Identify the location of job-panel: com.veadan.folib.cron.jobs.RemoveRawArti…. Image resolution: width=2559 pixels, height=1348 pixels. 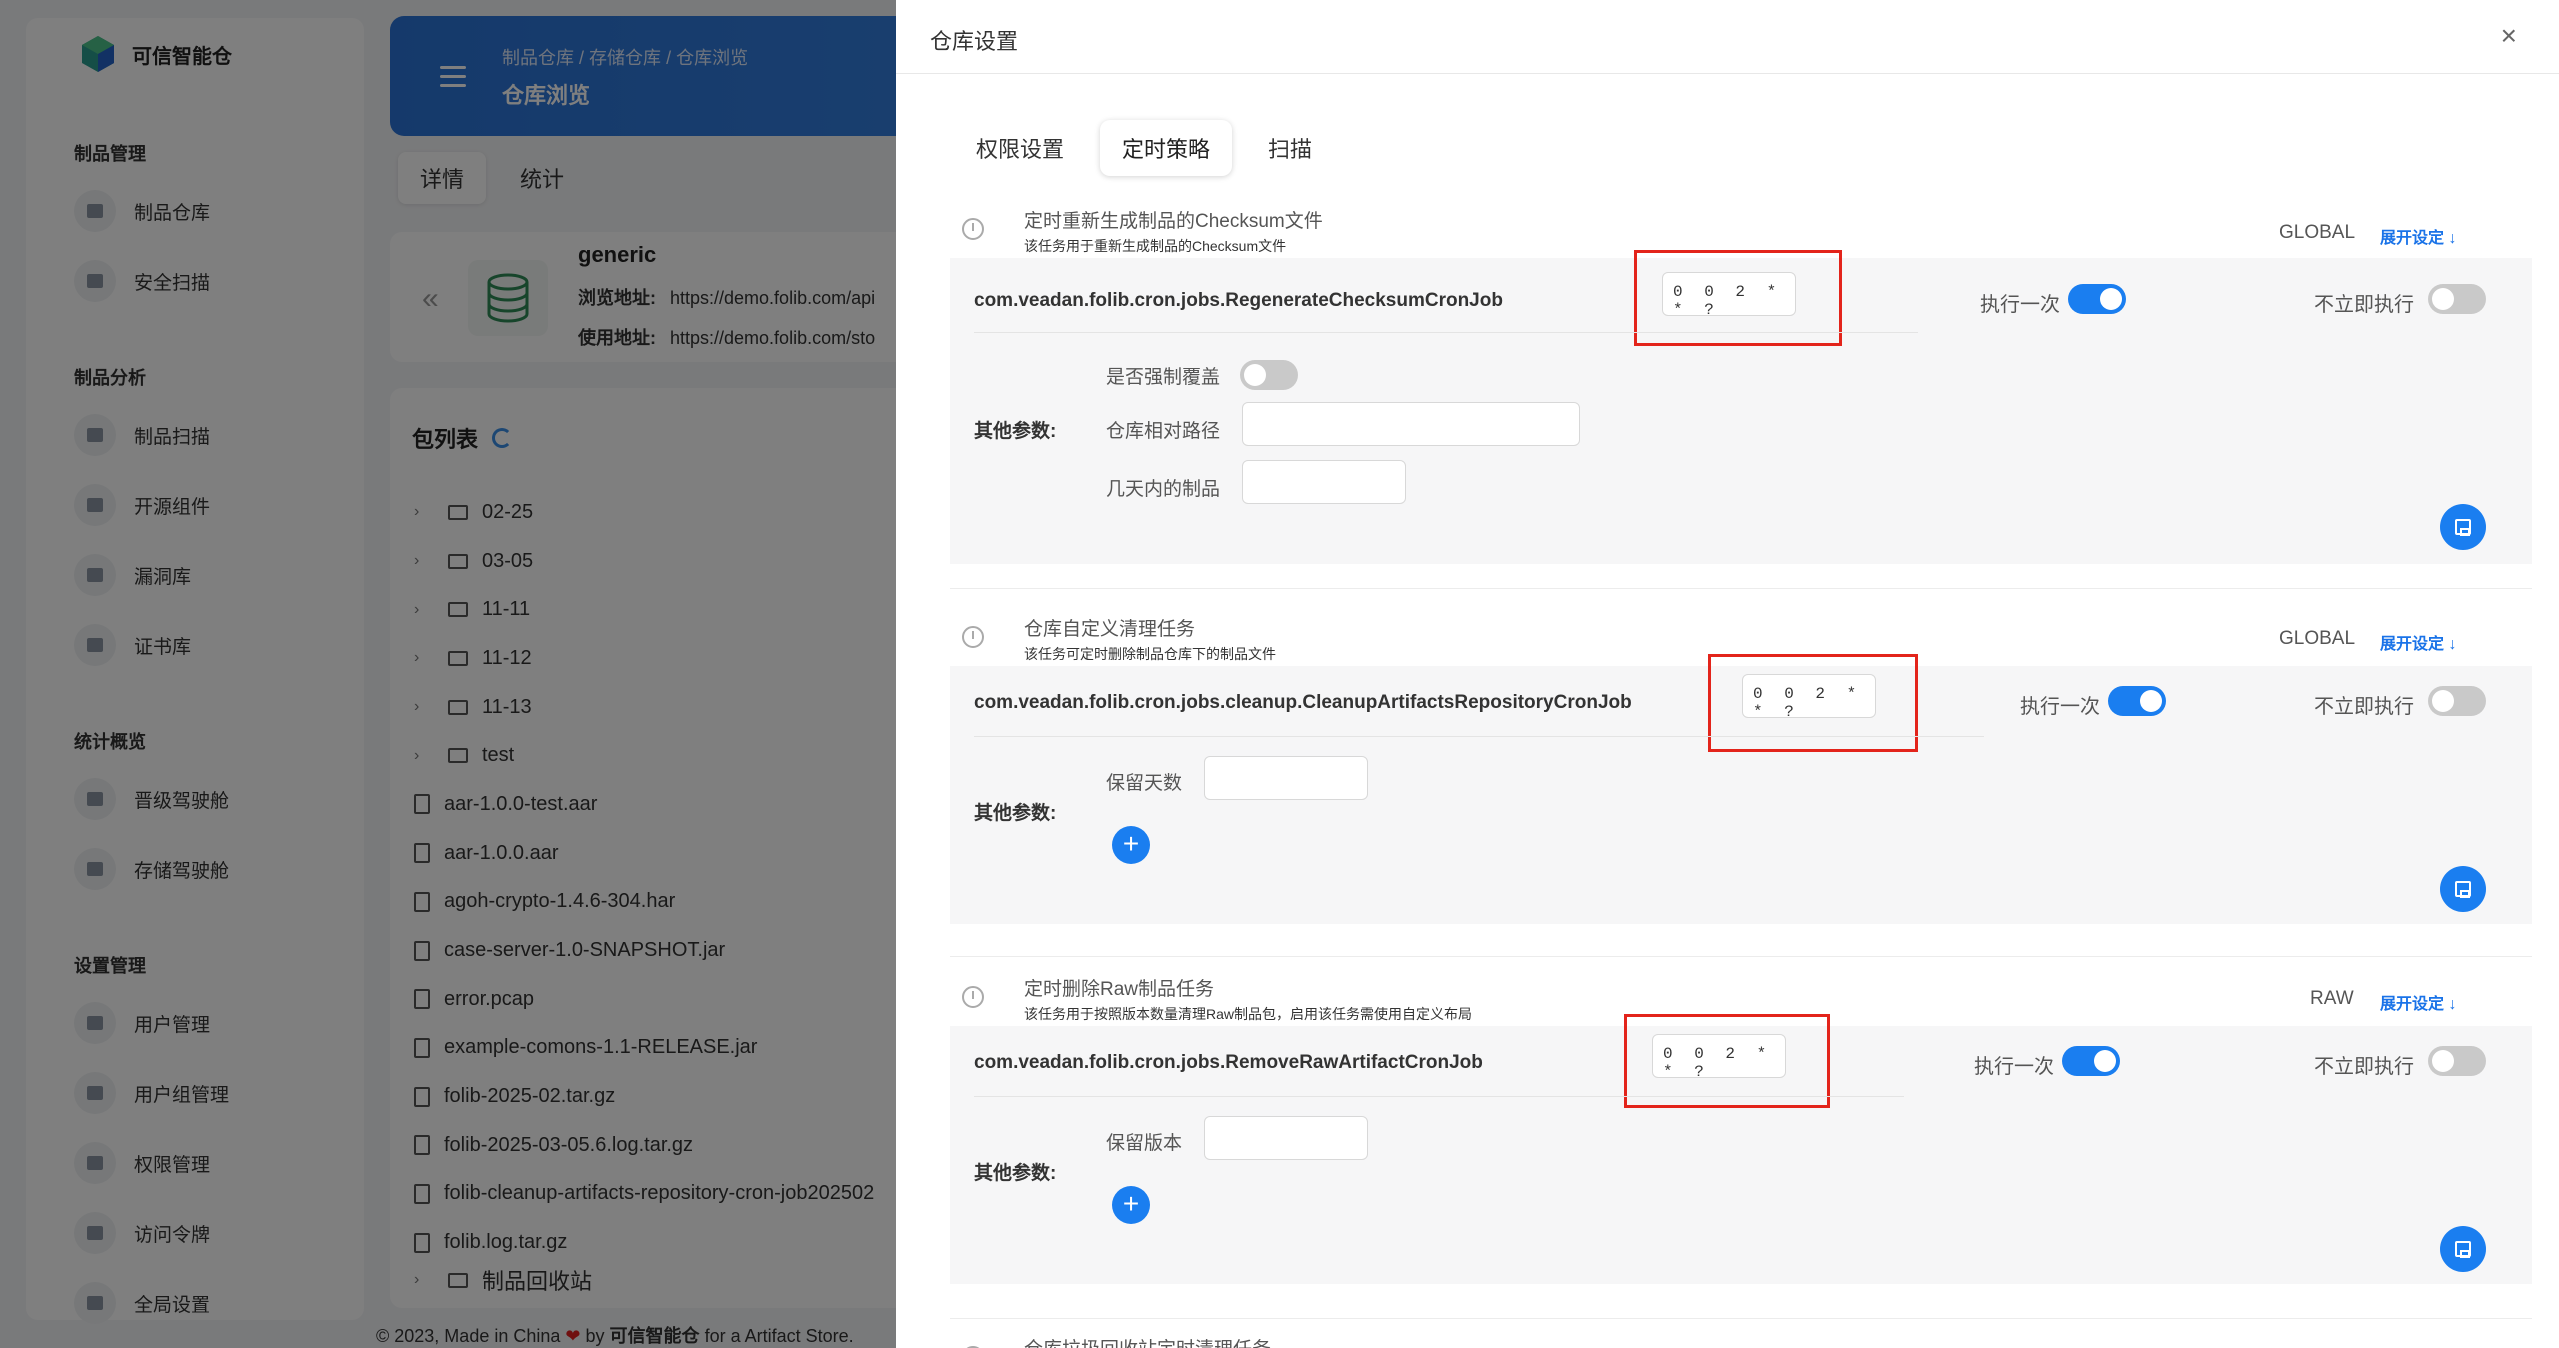
(1741, 1149).